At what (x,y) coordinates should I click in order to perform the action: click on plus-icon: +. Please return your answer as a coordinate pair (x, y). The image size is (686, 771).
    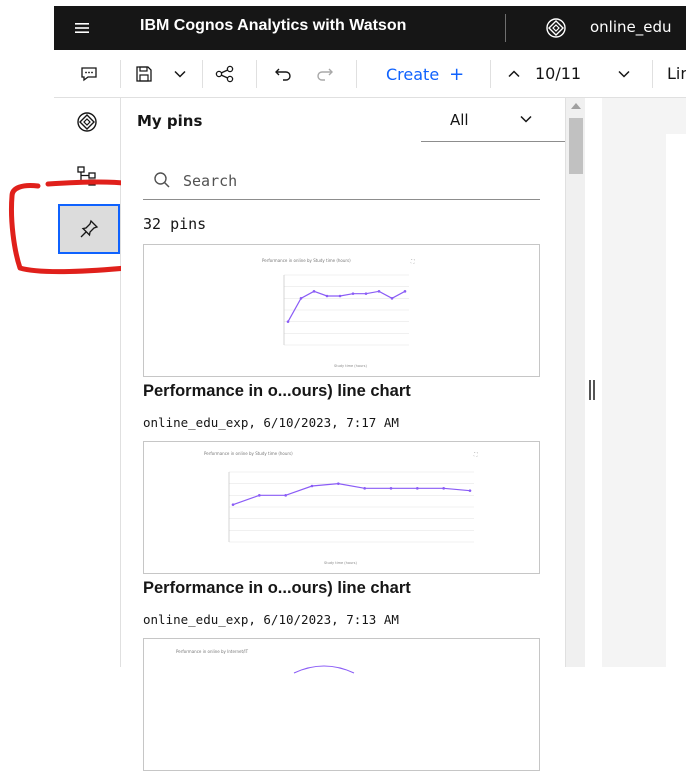
    Looking at the image, I should click on (457, 74).